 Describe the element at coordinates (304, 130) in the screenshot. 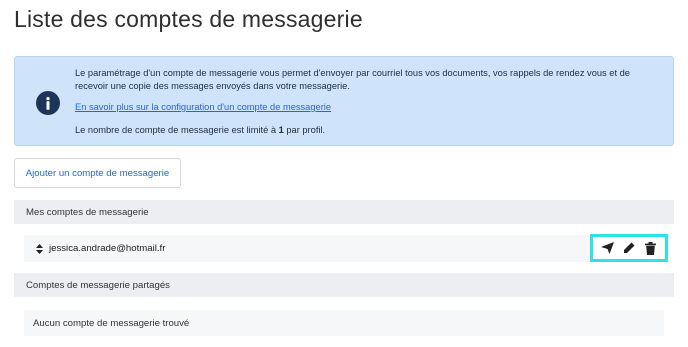

I see `limit-suffix: par profil.` at that location.